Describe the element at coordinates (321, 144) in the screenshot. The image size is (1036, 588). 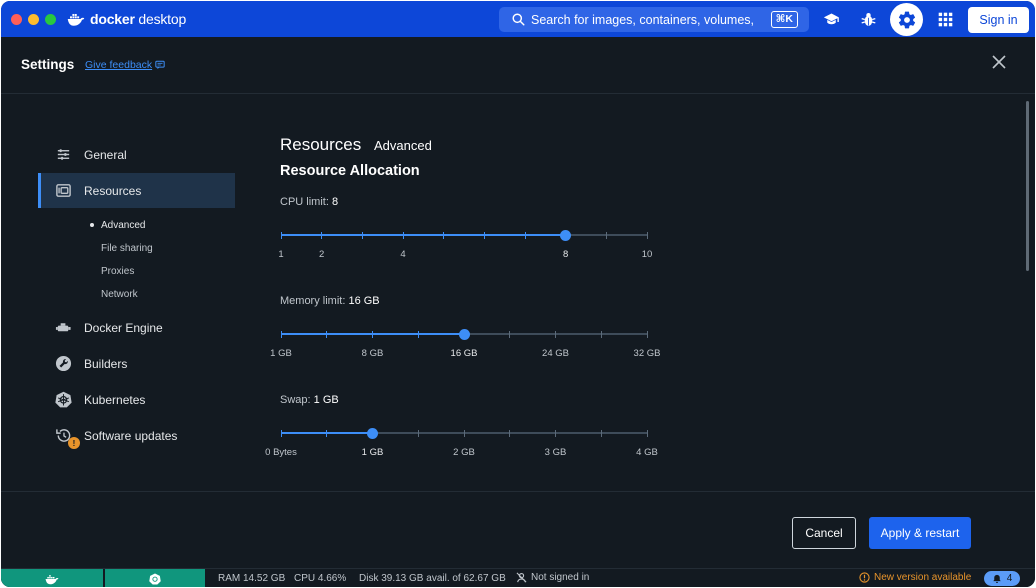
I see `resources-heading: Resources` at that location.